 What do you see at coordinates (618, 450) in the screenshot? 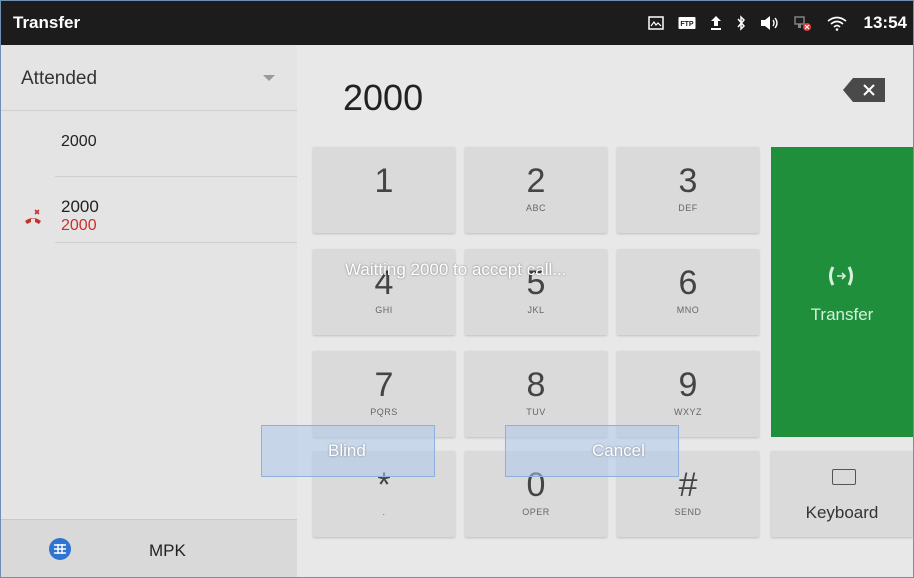
I see `cancel-label: Cancel` at bounding box center [618, 450].